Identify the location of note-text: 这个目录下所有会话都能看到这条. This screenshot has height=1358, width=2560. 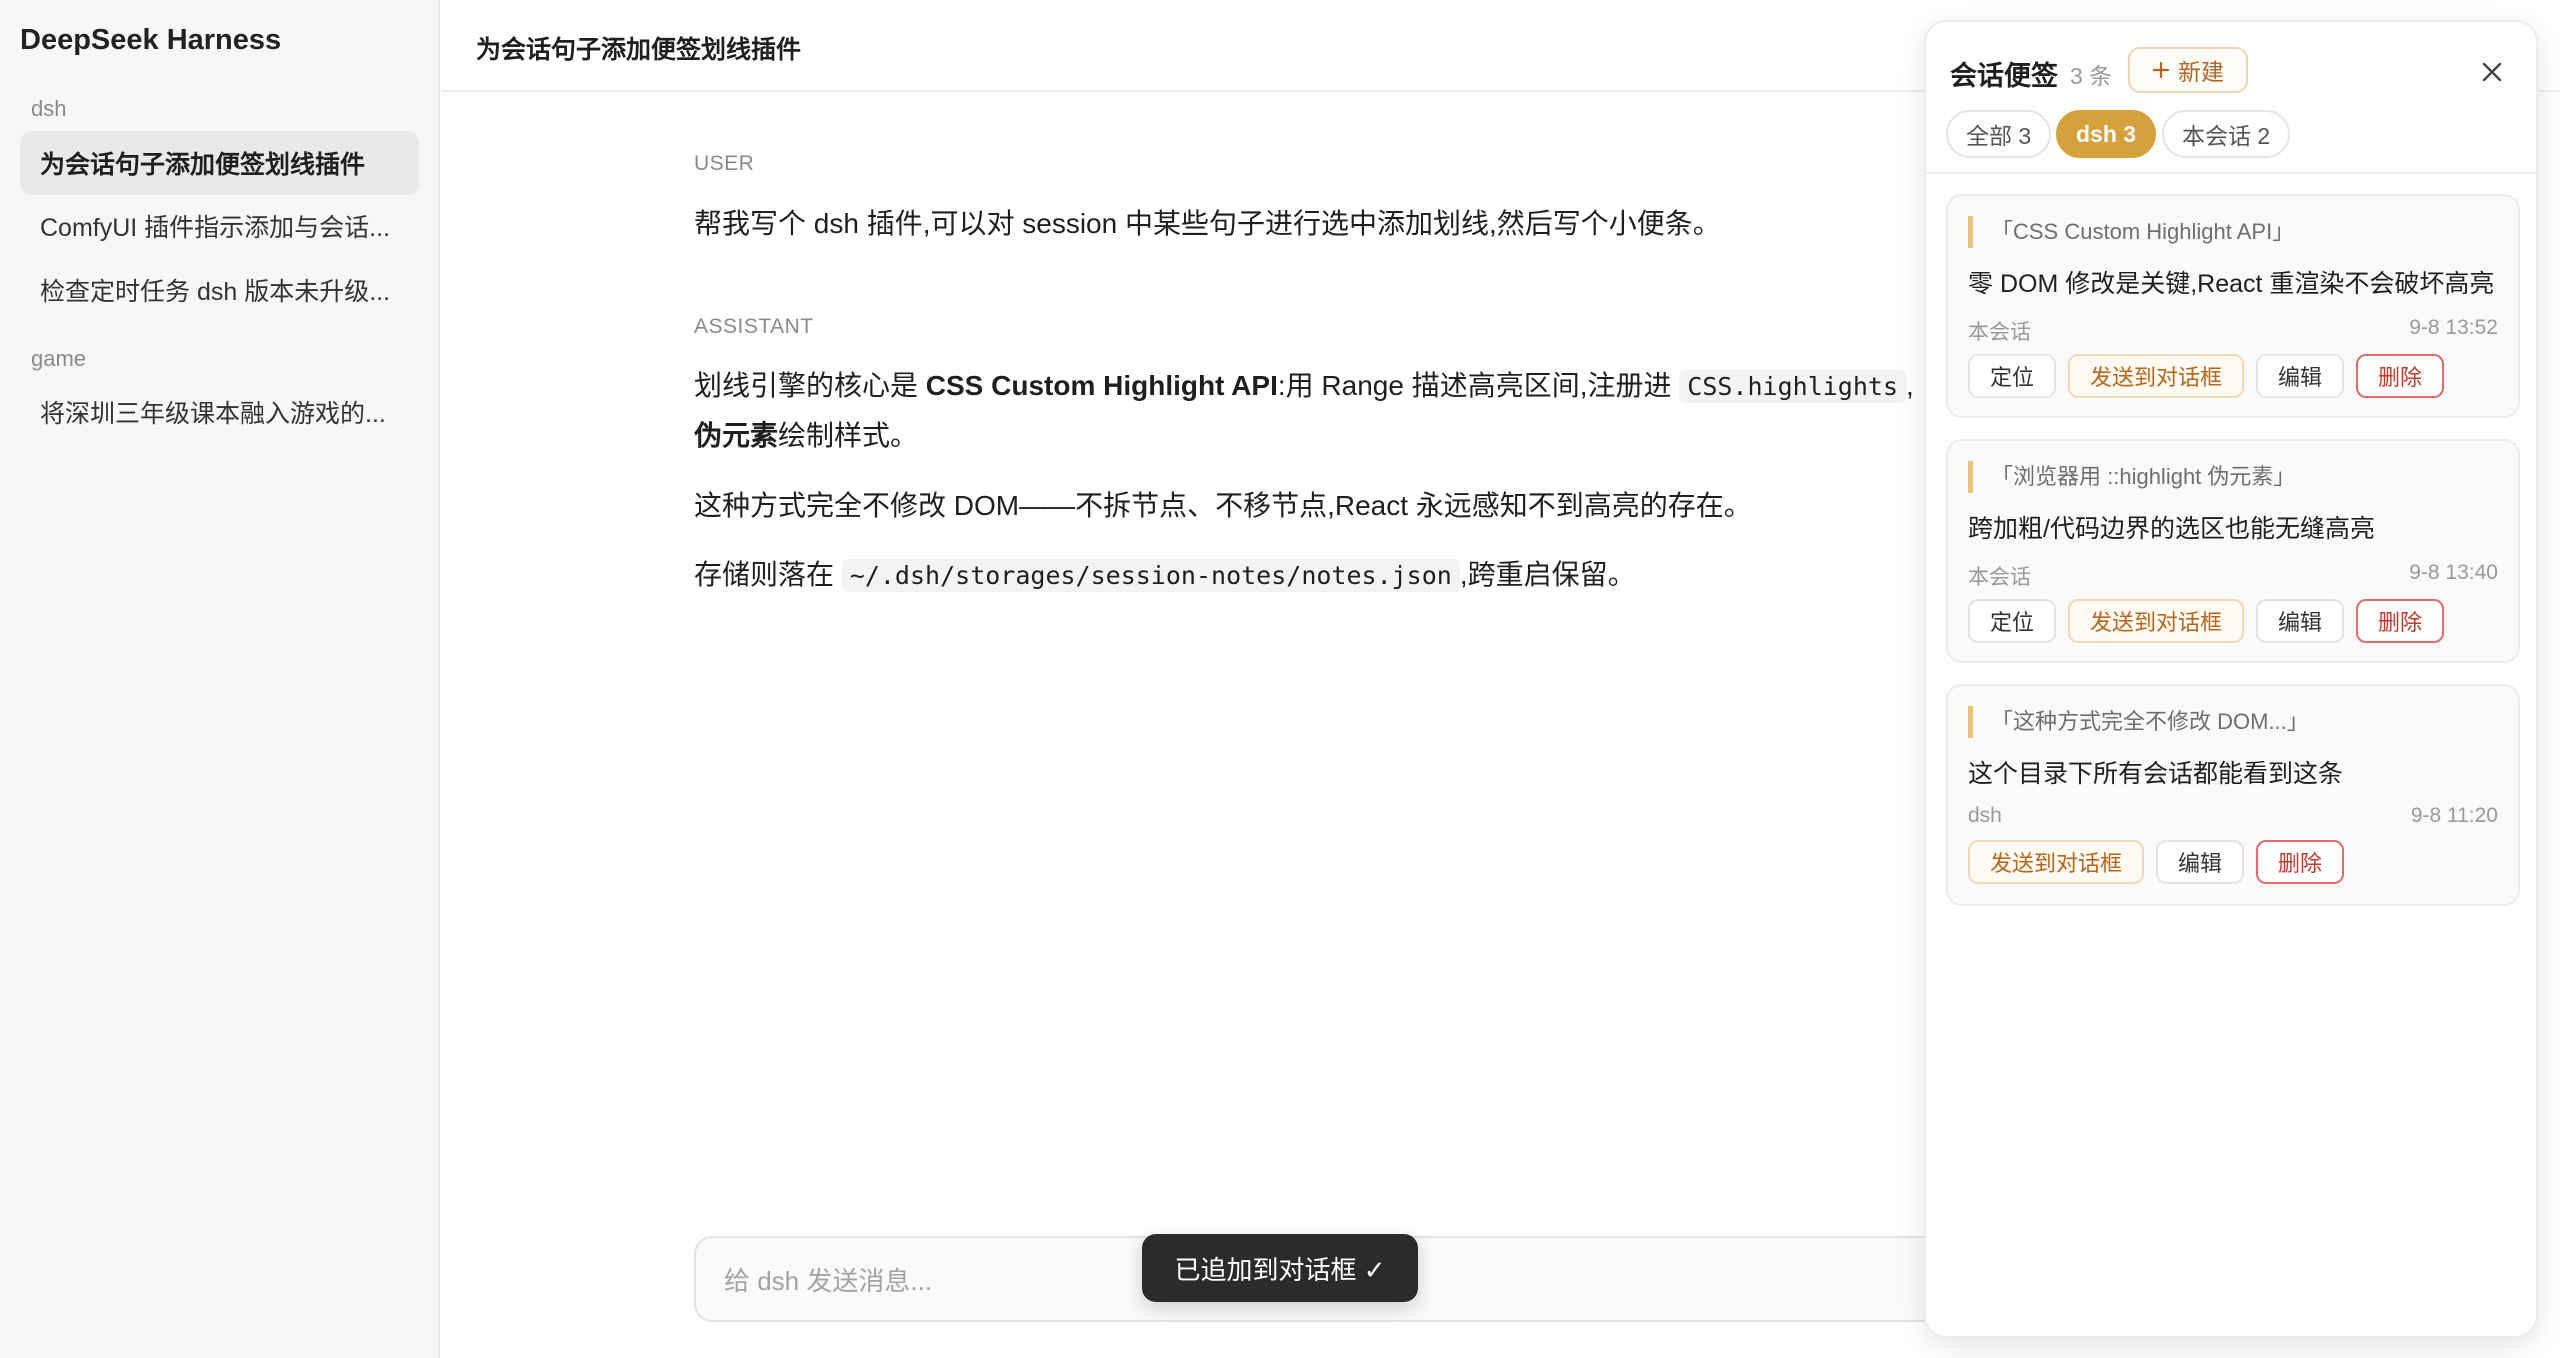
(2156, 774).